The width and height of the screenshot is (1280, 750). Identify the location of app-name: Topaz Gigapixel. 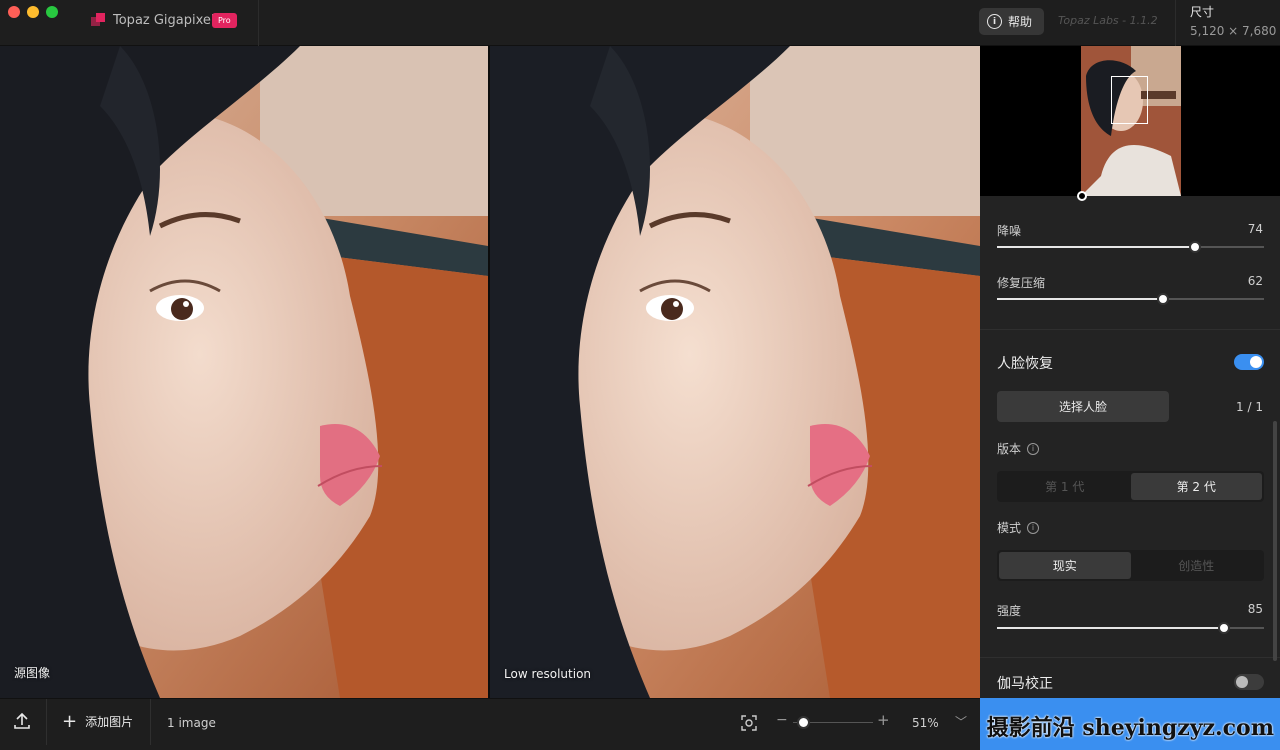
(164, 20).